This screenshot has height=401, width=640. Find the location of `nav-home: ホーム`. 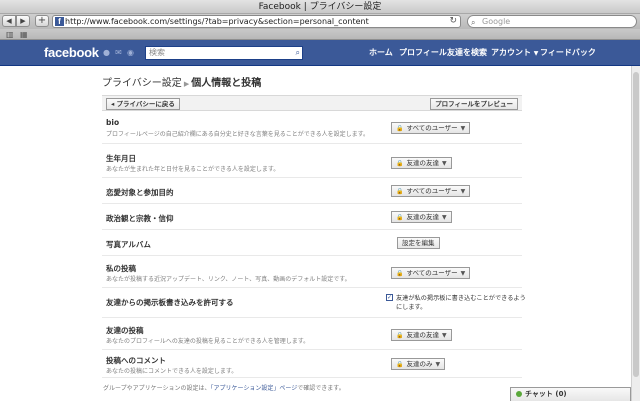

nav-home: ホーム is located at coordinates (381, 53).